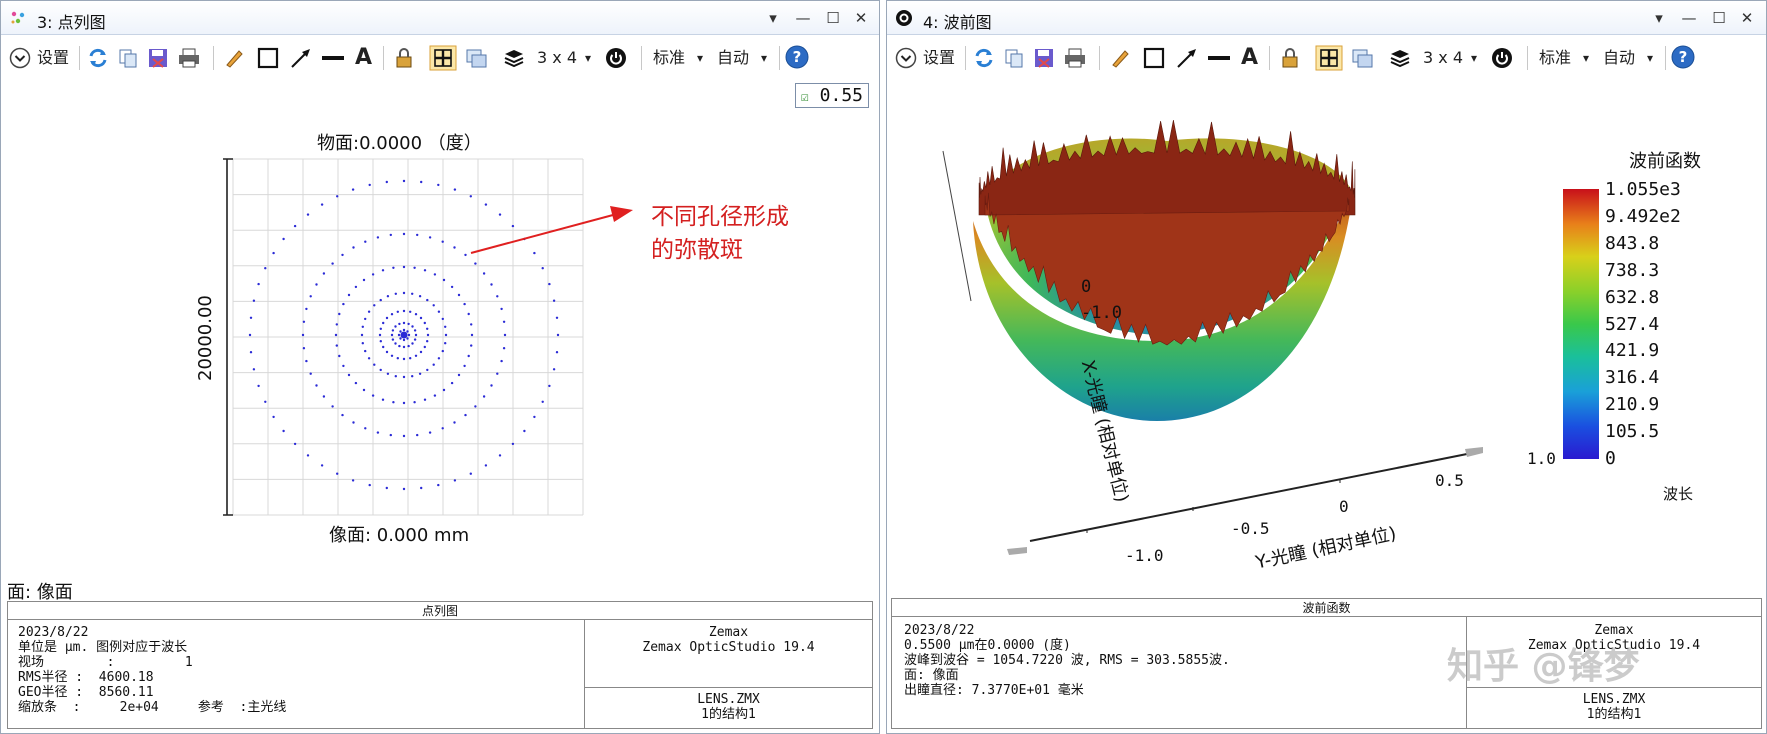 The width and height of the screenshot is (1767, 734). I want to click on panel-line-4: 面: 像面, so click(931, 675).